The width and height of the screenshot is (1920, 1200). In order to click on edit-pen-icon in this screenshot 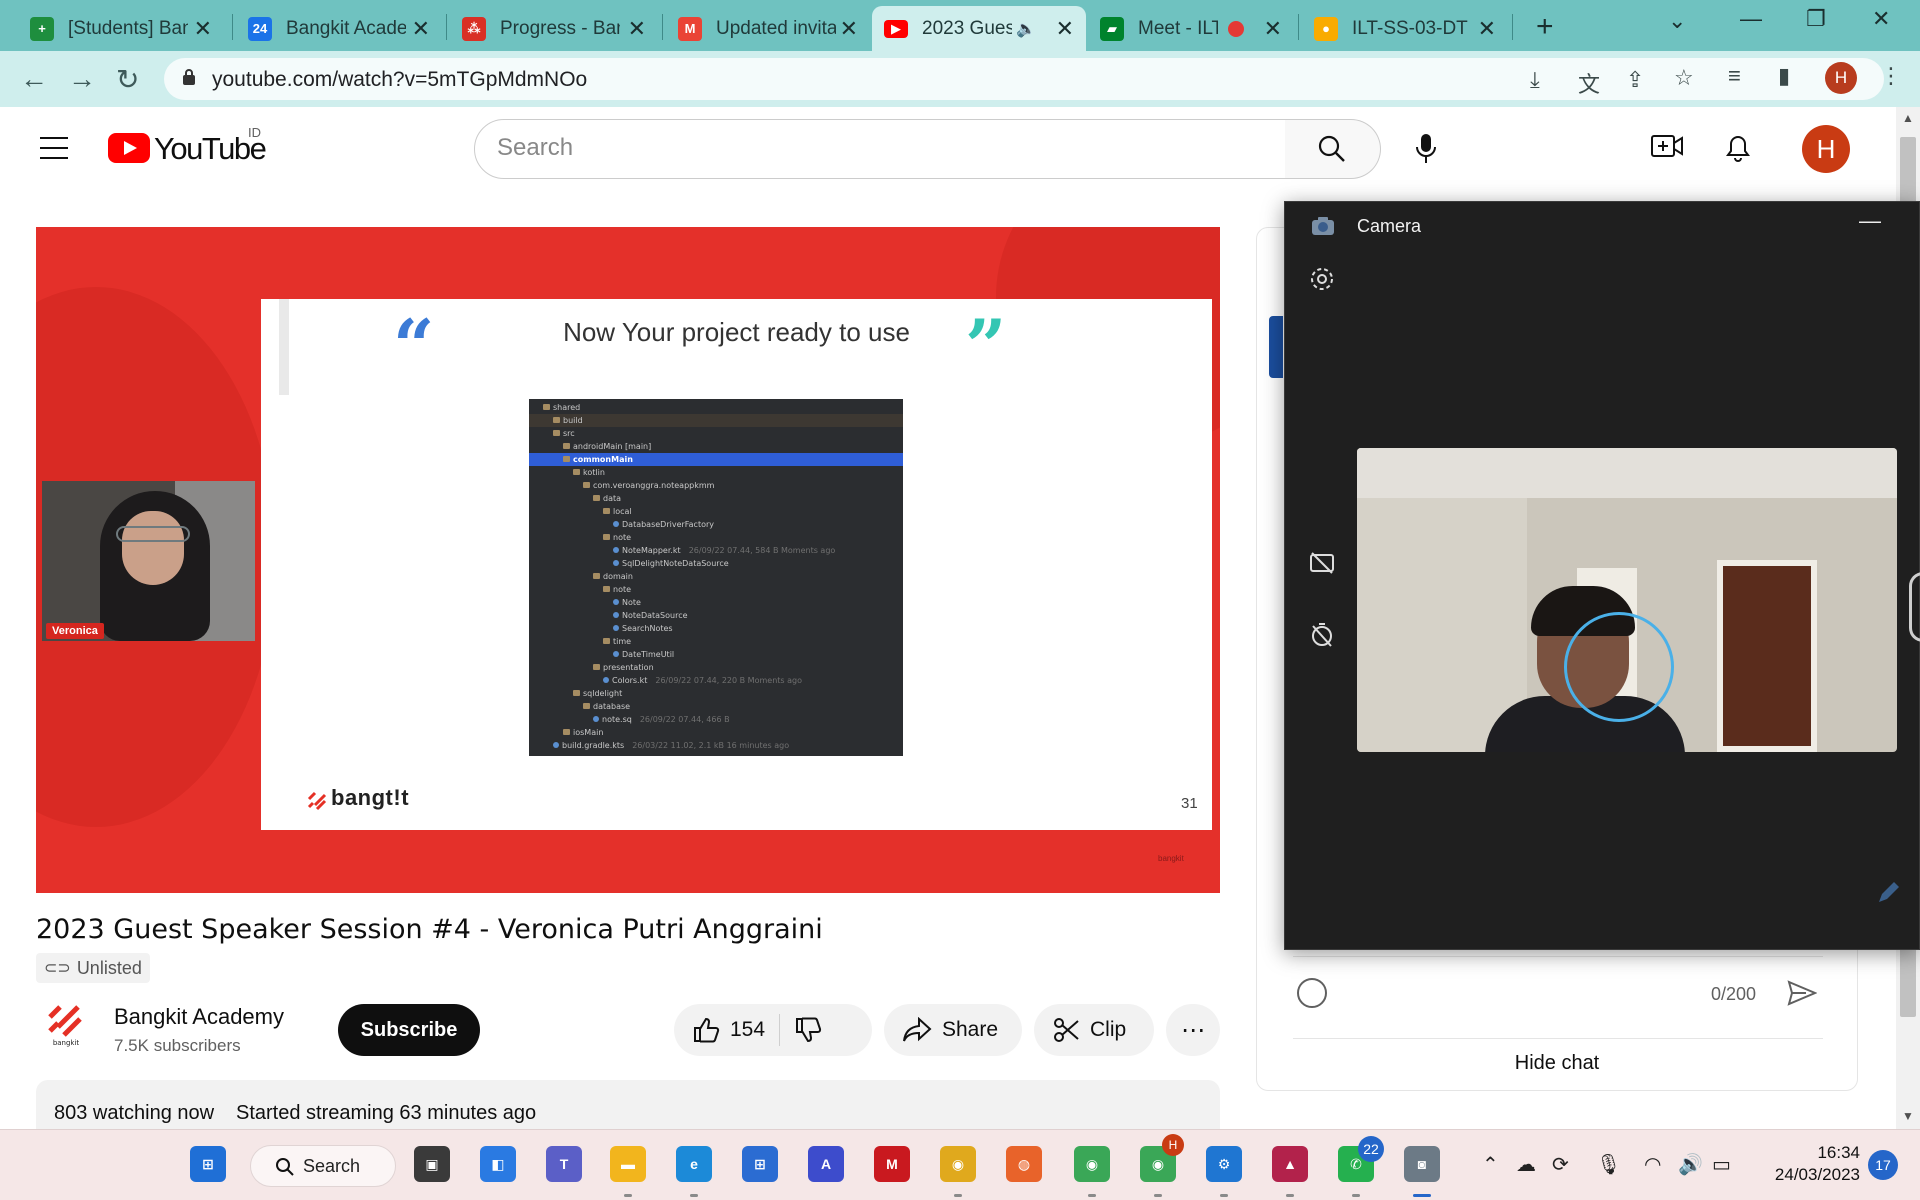, I will do `click(1888, 893)`.